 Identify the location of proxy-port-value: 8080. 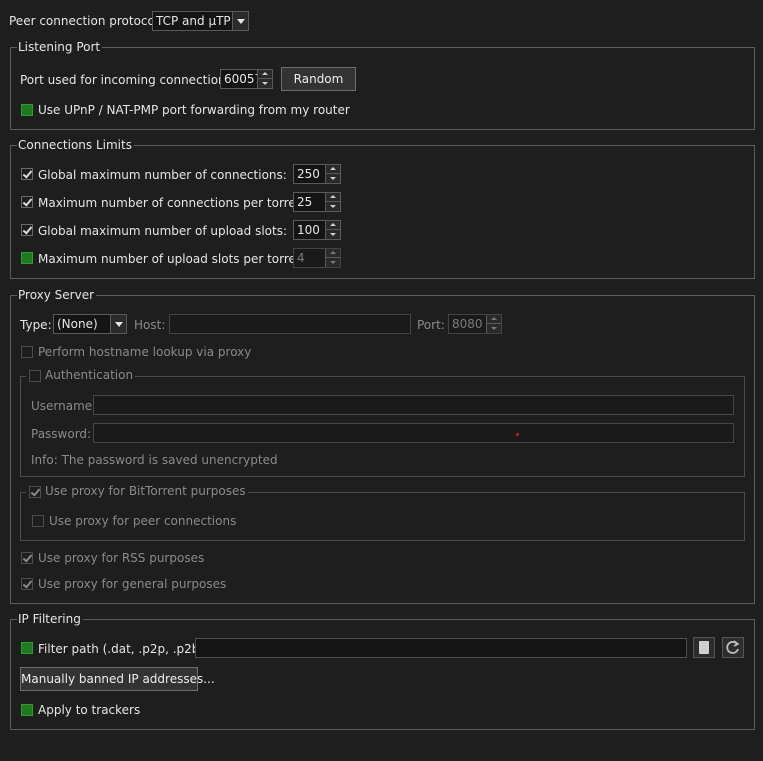
(467, 324).